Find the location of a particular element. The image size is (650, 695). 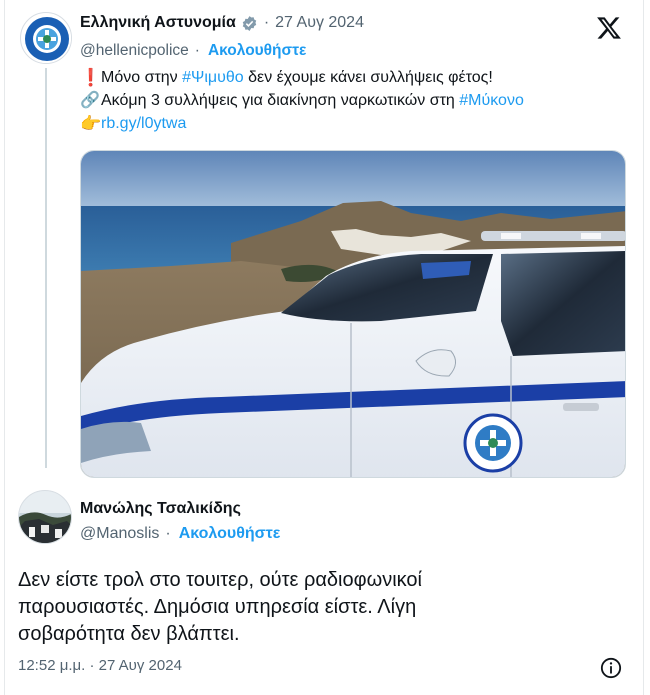

verified-badge-icon is located at coordinates (249, 23).